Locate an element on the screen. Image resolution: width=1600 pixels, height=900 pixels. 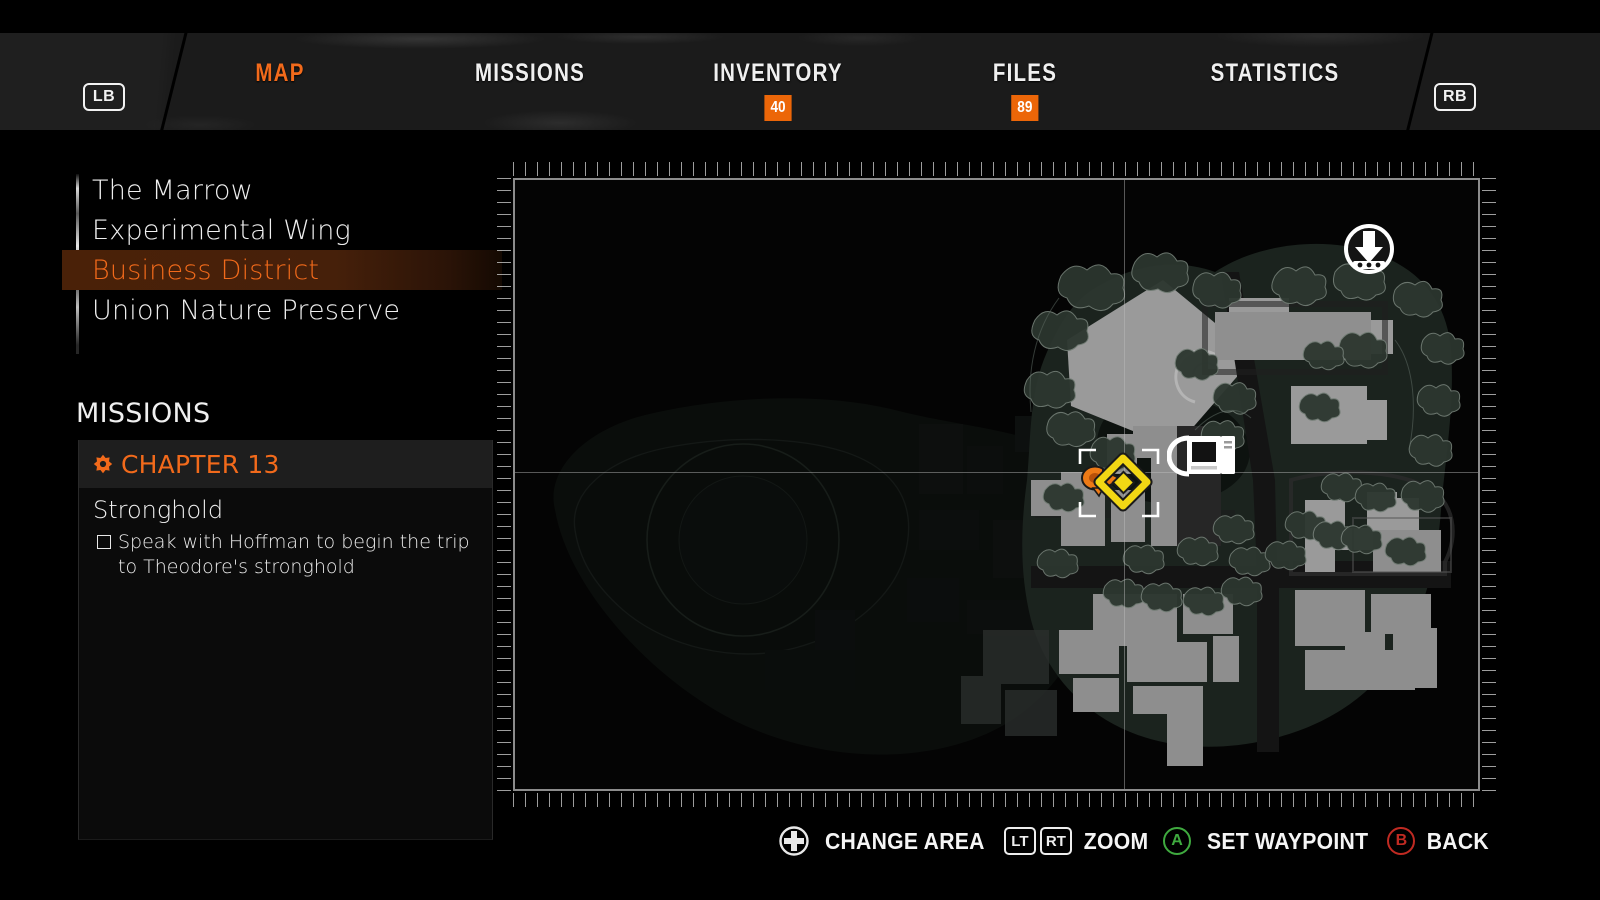
nav-tab-label: MAP is located at coordinates (280, 73).